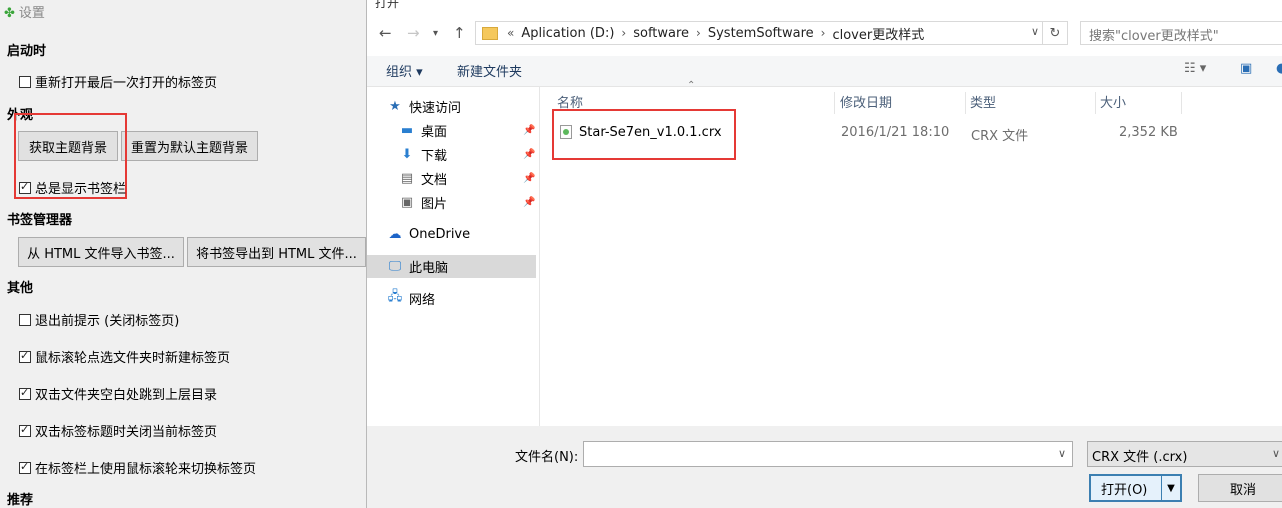  I want to click on sort-up-chevron-icon: ⌃, so click(691, 85).